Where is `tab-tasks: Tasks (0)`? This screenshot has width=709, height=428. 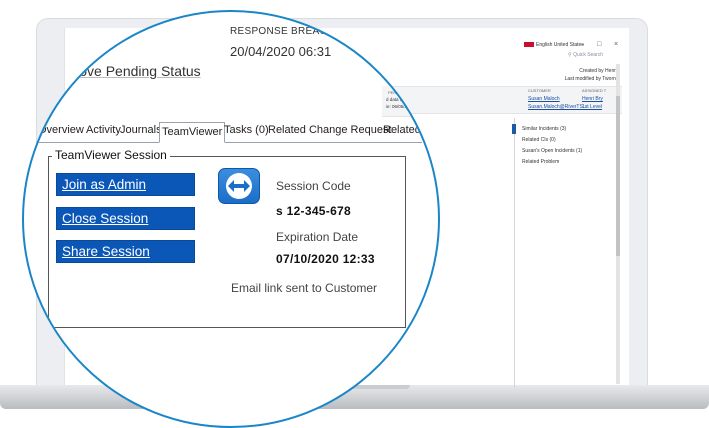
tab-tasks: Tasks (0) is located at coordinates (246, 130).